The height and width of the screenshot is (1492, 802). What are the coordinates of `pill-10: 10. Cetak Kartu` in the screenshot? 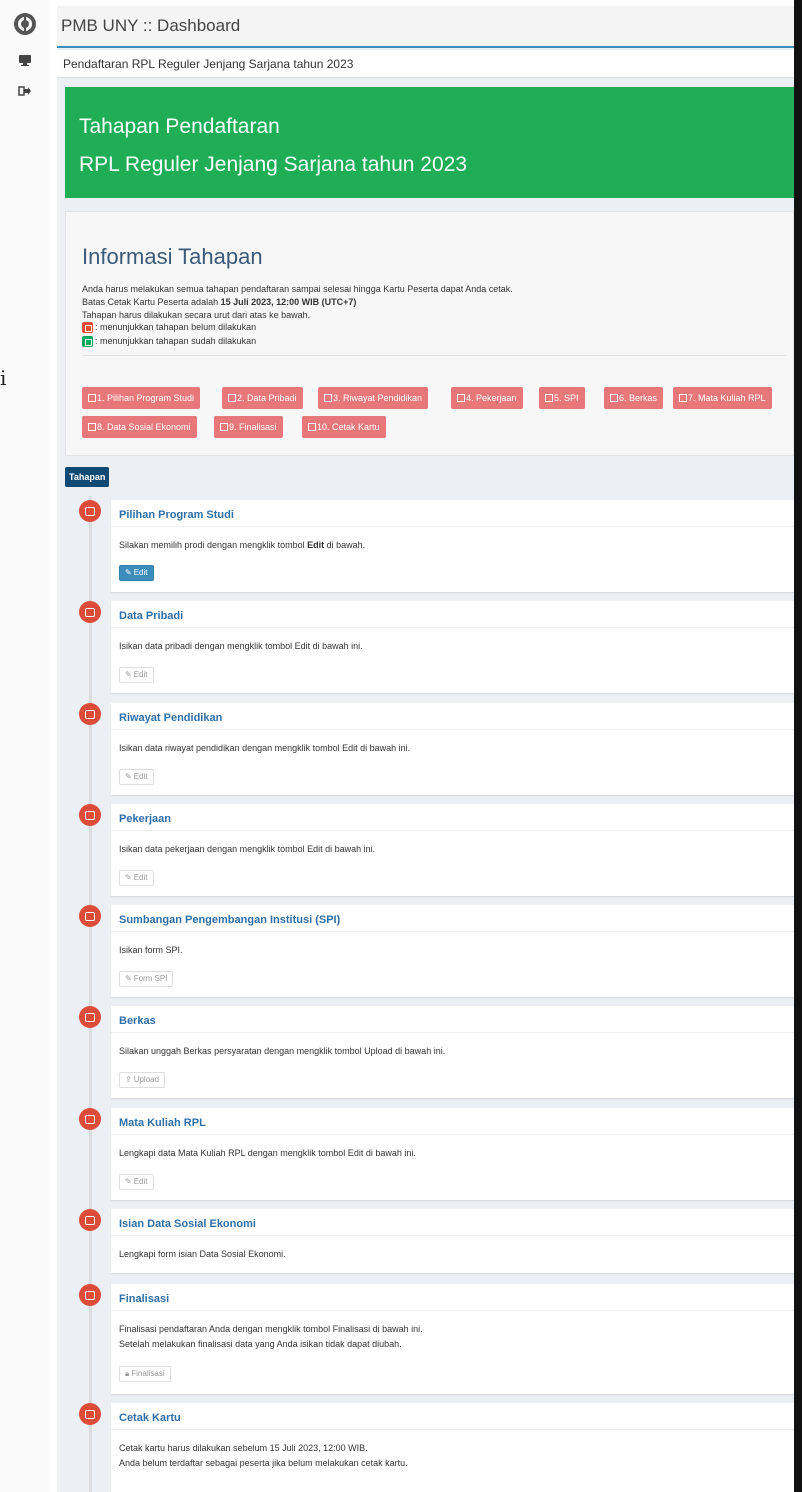 It's located at (344, 427).